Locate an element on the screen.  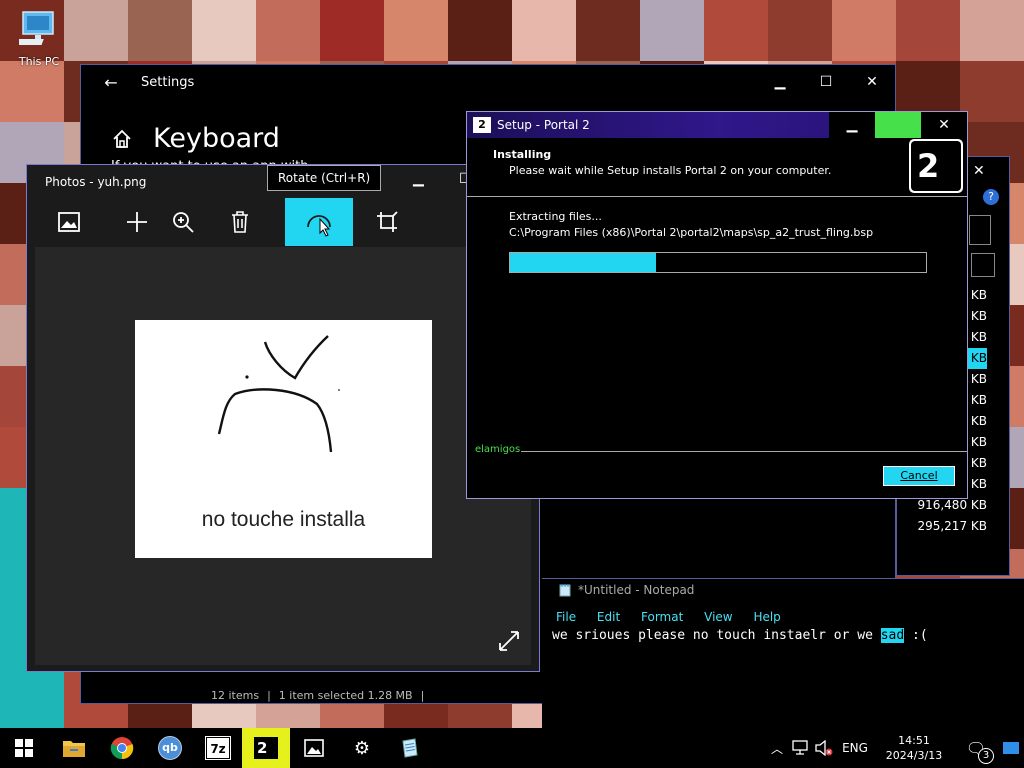
delete-button is located at coordinates (240, 222).